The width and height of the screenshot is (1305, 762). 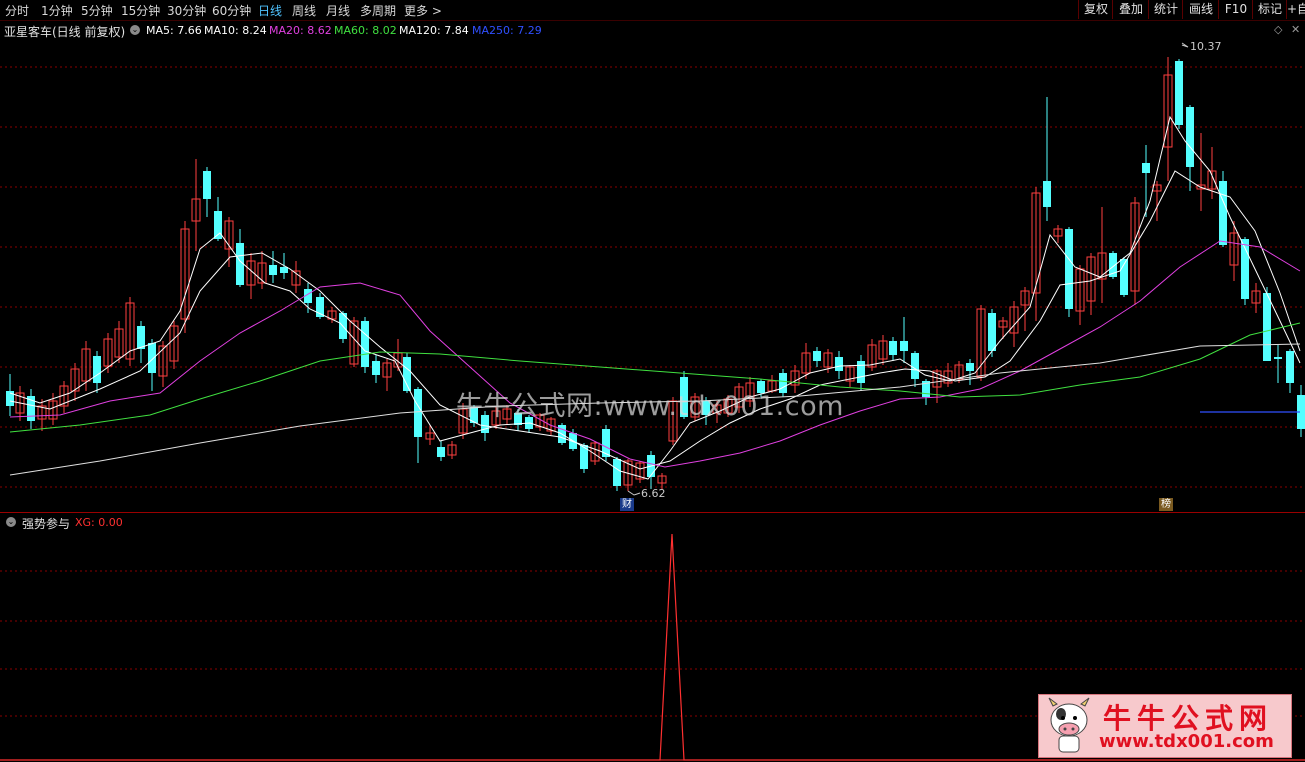 I want to click on indicator-name: 强势参与, so click(x=46, y=524).